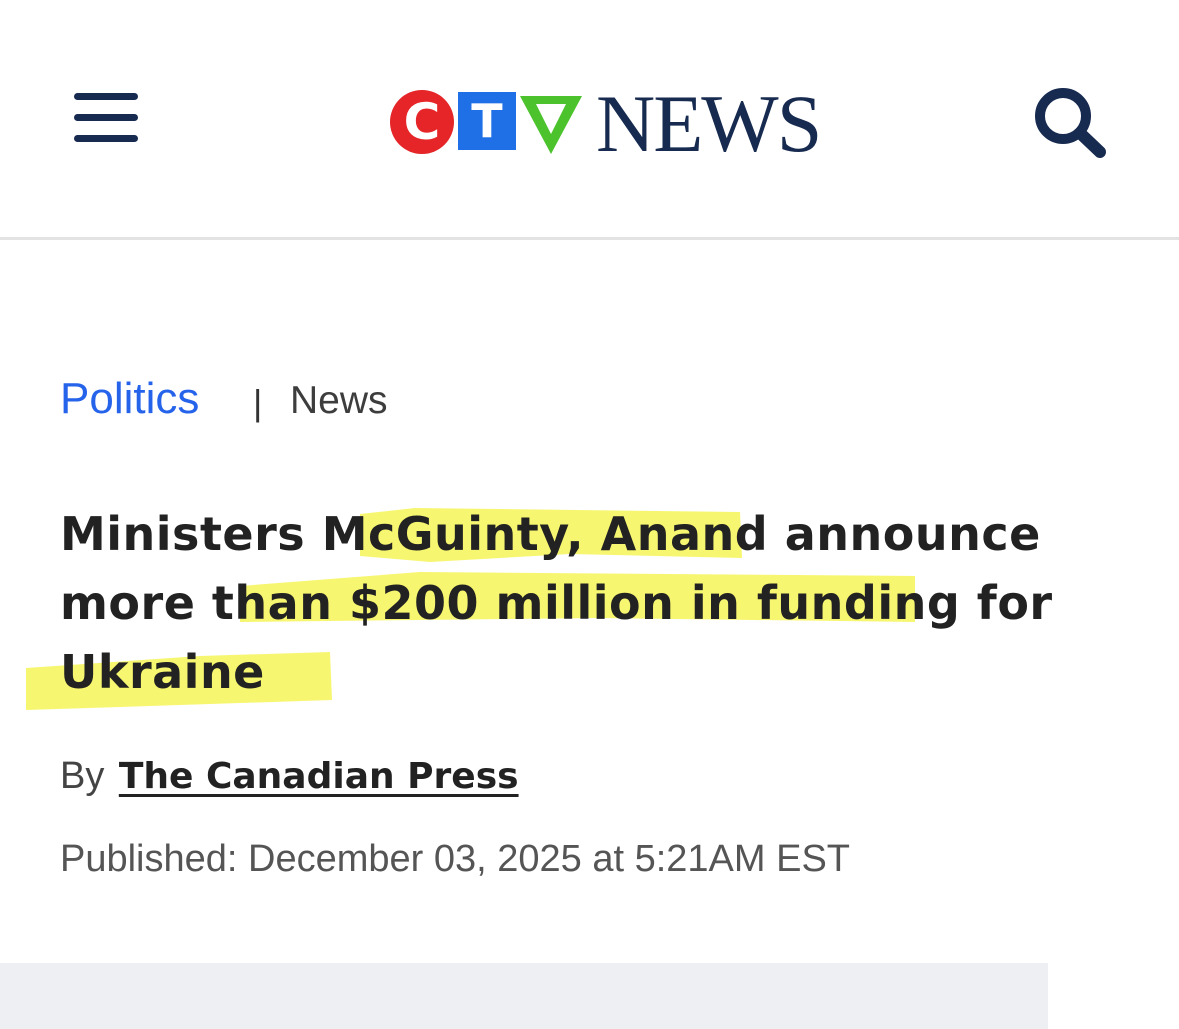  What do you see at coordinates (709, 123) in the screenshot?
I see `logo-word-news: NEWS` at bounding box center [709, 123].